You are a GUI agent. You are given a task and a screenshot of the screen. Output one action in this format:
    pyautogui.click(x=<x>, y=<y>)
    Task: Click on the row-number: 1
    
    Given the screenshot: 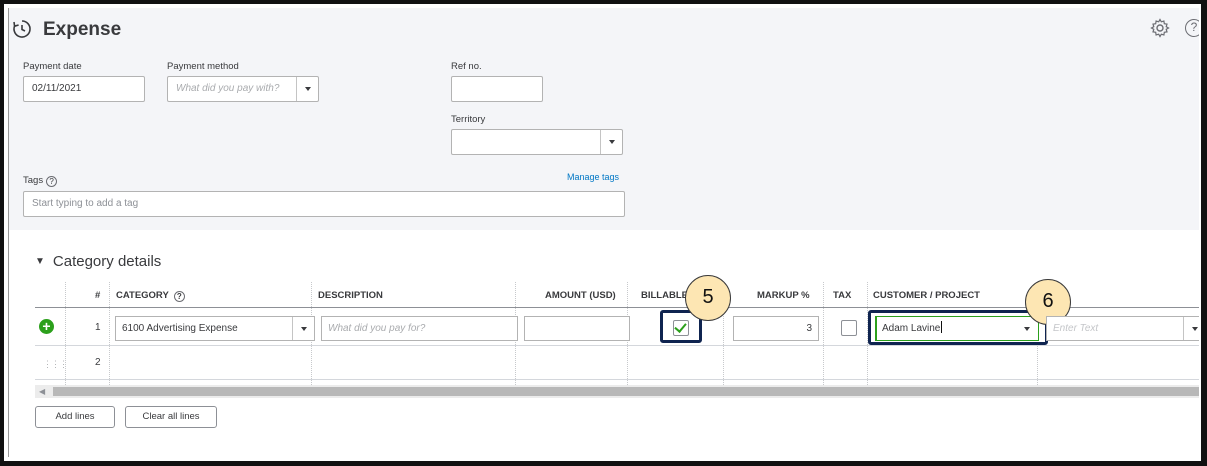 What is the action you would take?
    pyautogui.click(x=98, y=327)
    